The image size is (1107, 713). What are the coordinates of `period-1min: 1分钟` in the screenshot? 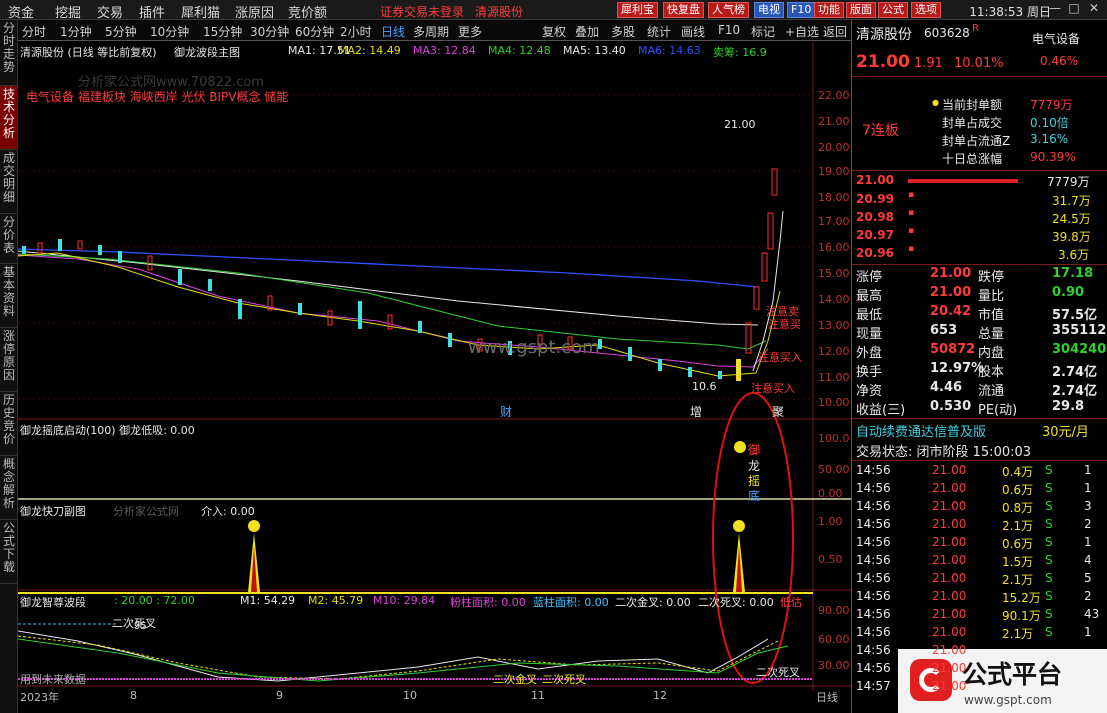 It's located at (76, 31).